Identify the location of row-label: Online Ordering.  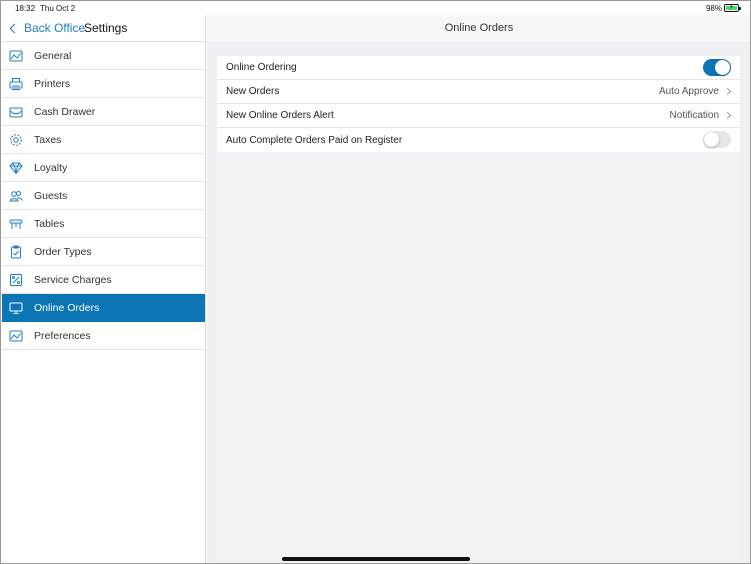
(261, 67).